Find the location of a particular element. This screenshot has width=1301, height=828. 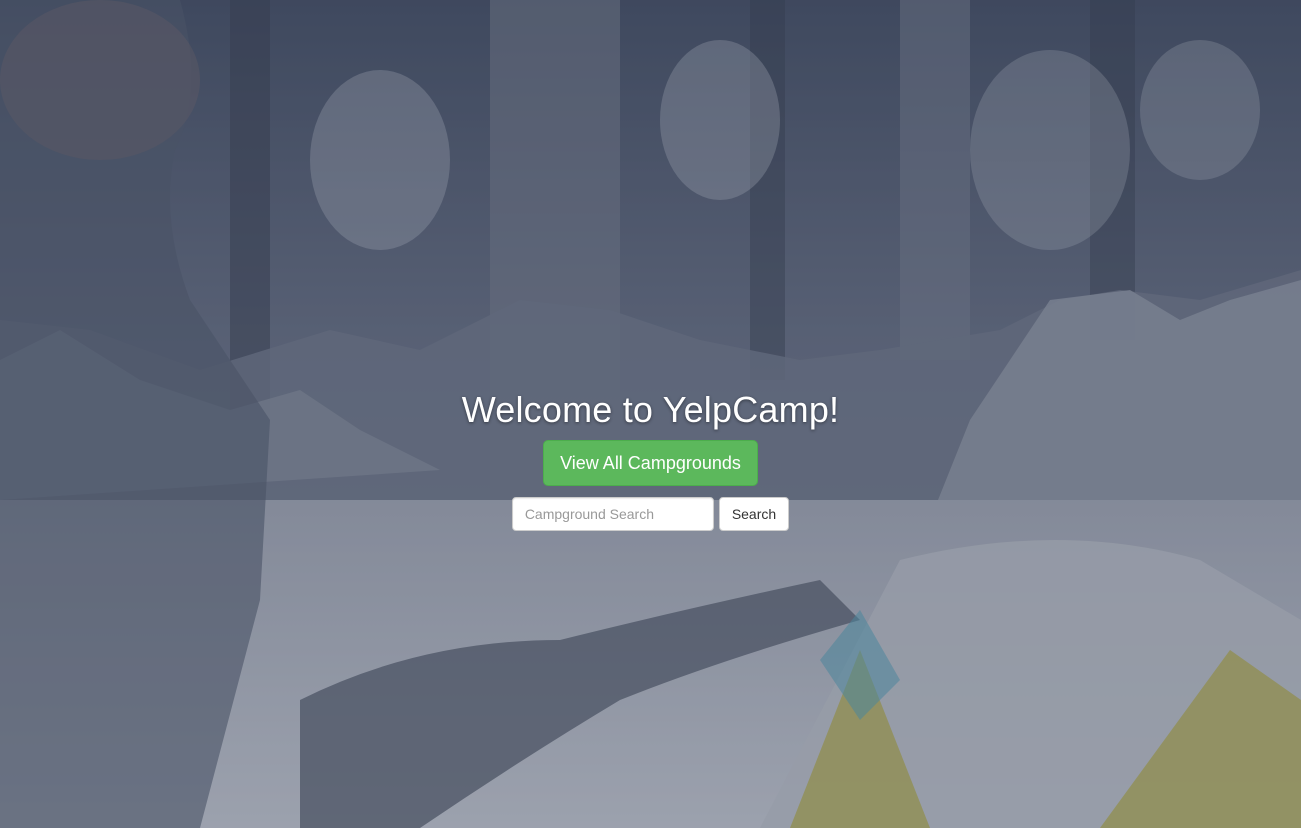

search-button: Search is located at coordinates (754, 514).